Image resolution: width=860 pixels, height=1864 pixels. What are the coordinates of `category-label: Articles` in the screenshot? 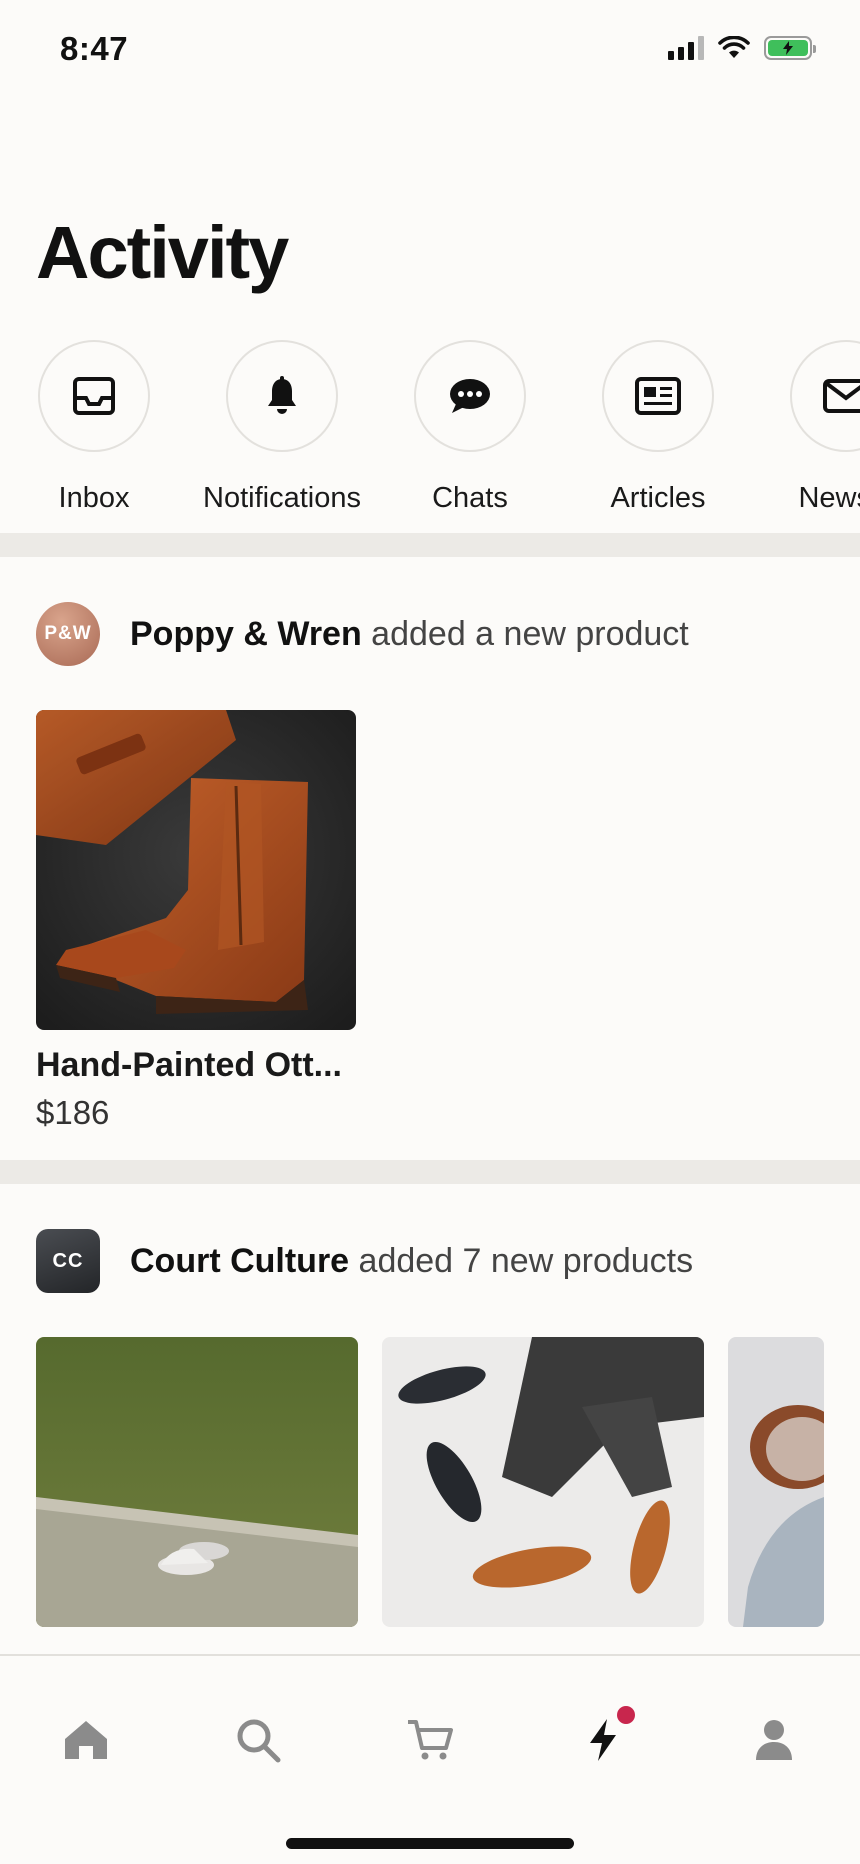 It's located at (658, 498).